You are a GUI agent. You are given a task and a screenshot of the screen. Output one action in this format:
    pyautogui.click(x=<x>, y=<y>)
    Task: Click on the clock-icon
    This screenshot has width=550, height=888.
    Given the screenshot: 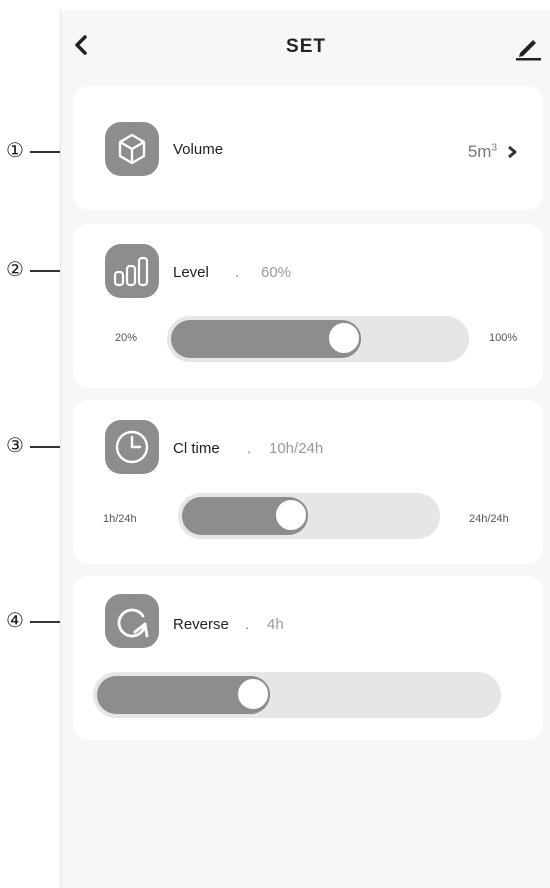 What is the action you would take?
    pyautogui.click(x=132, y=447)
    